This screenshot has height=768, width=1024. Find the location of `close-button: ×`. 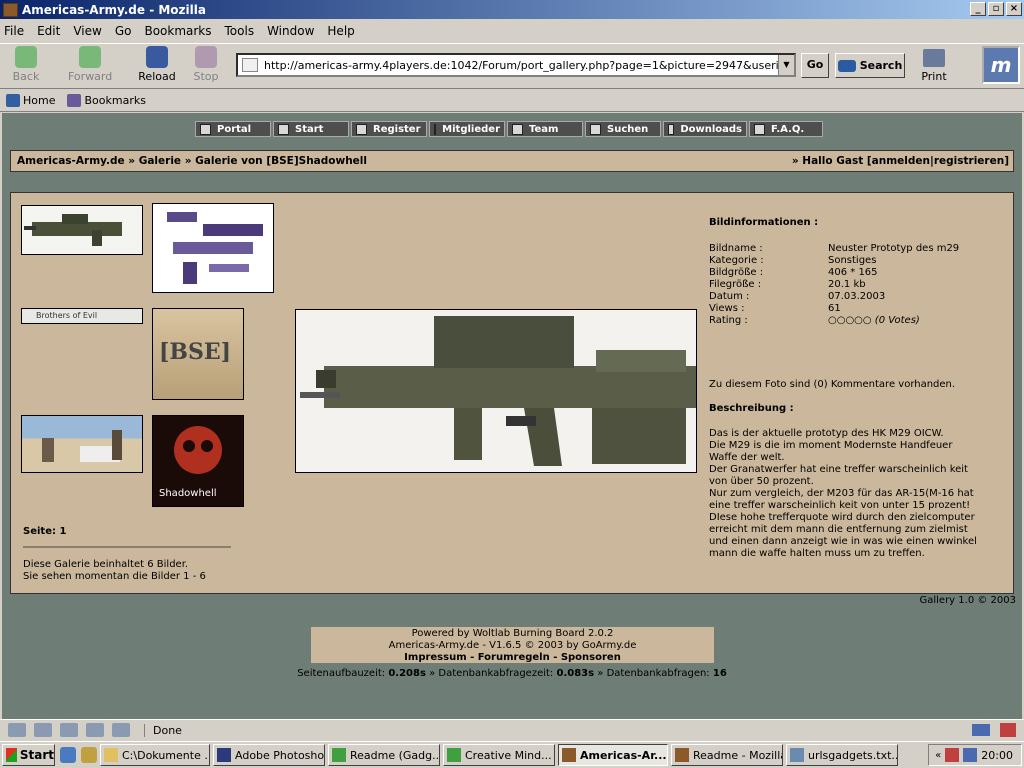

close-button: × is located at coordinates (1014, 9).